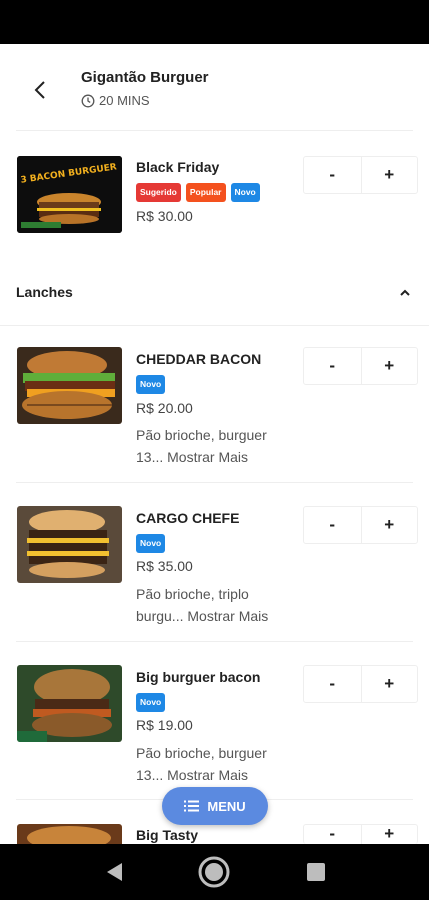  I want to click on product-name: Big burguer bacon, so click(198, 677).